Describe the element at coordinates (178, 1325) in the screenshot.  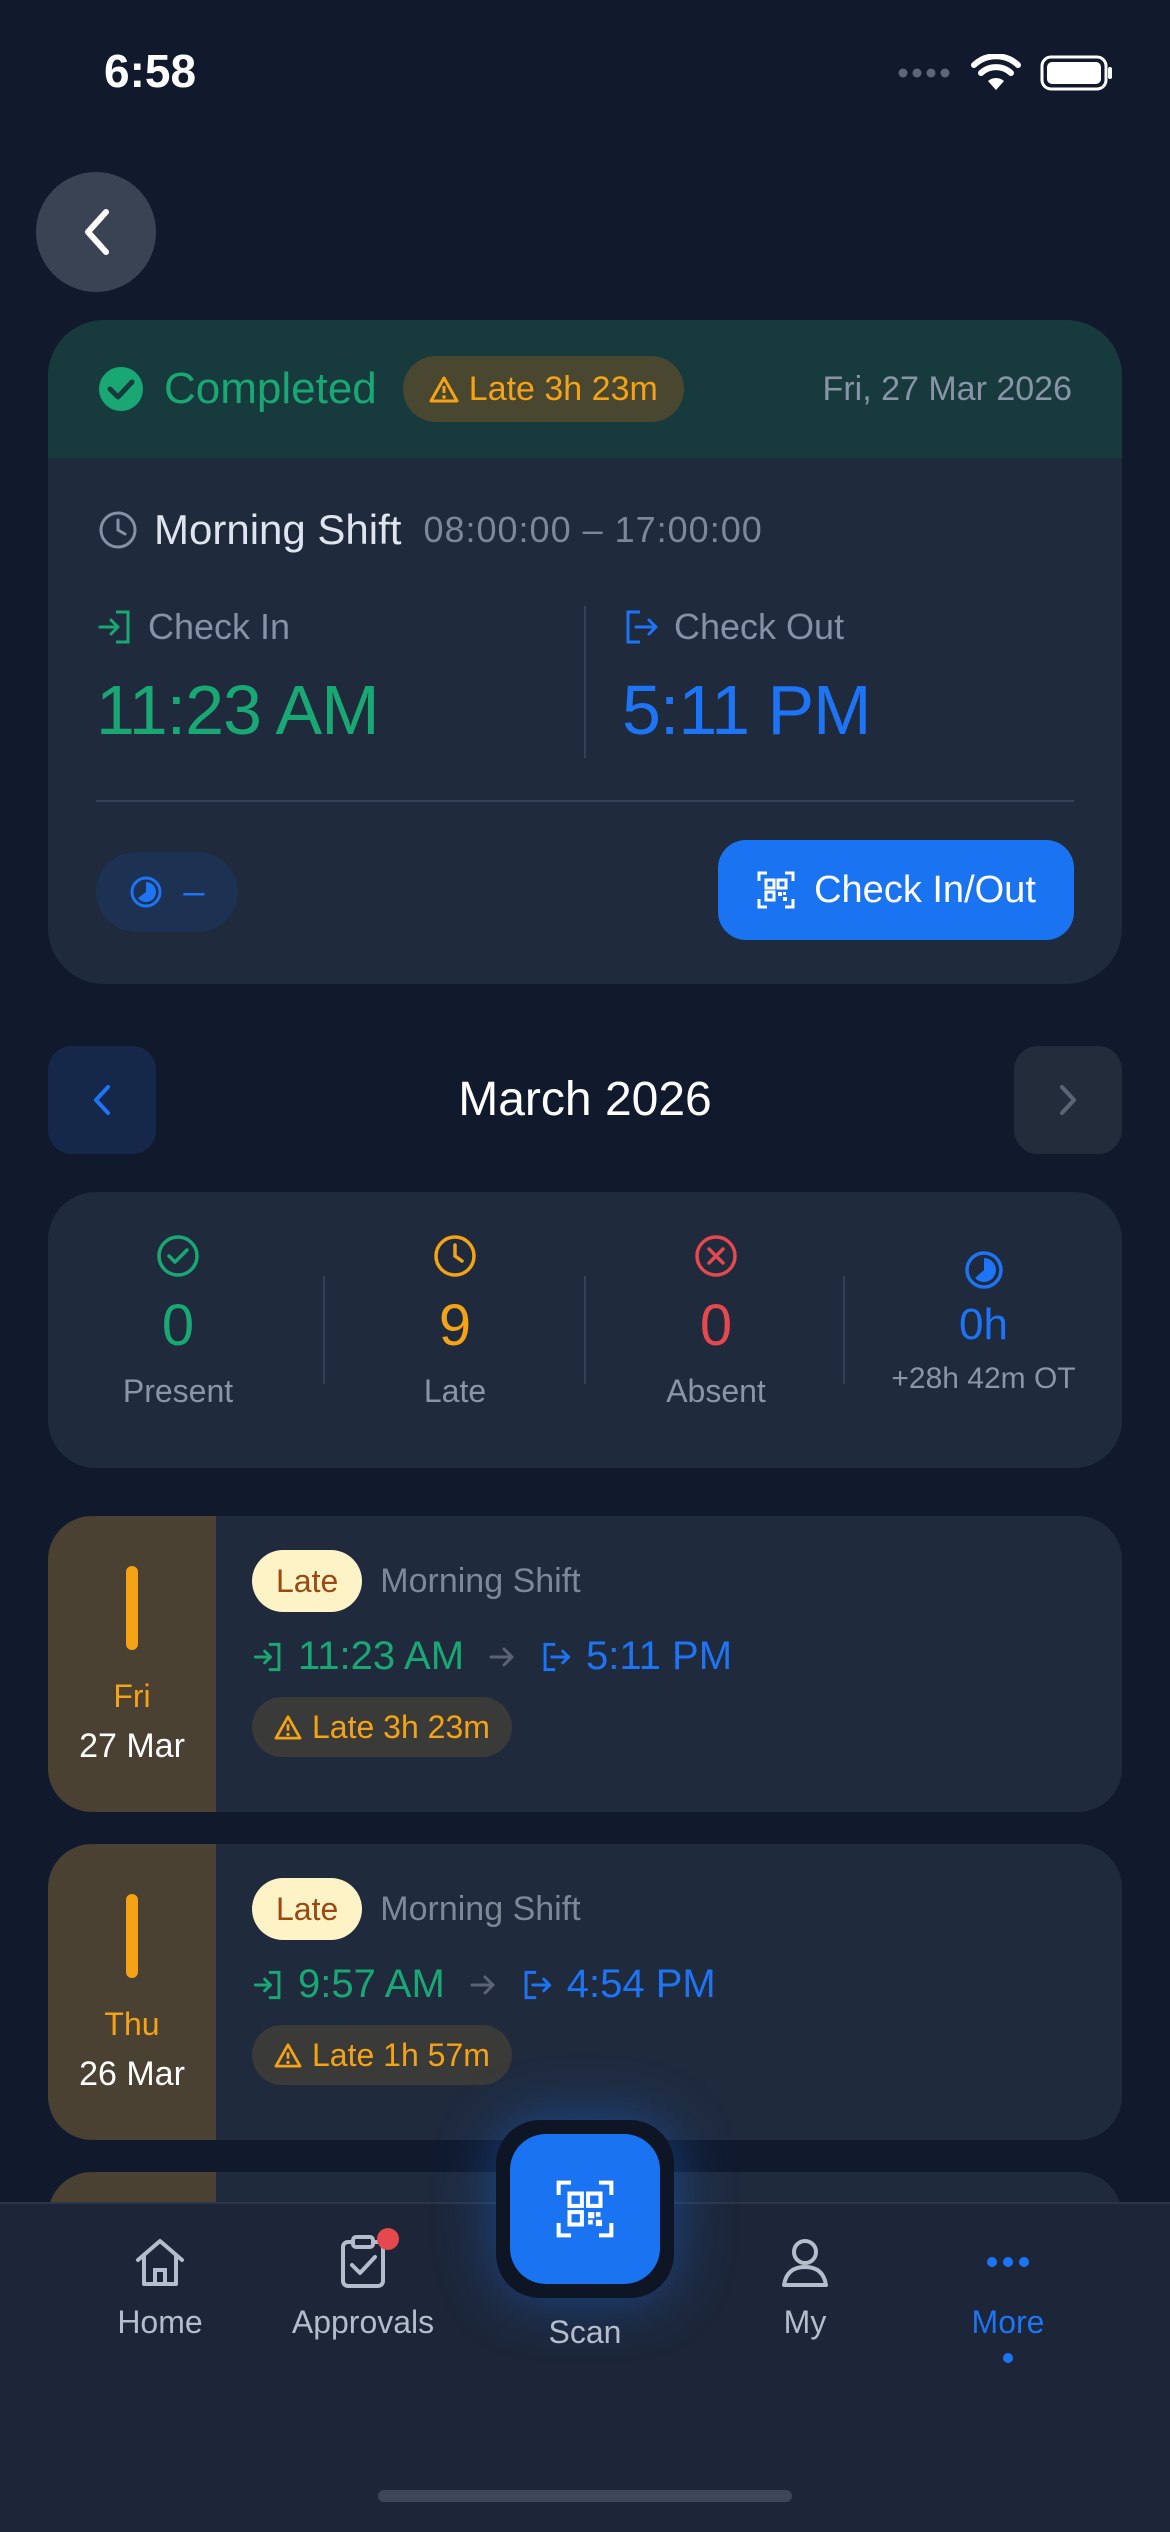
I see `present-count: 0` at that location.